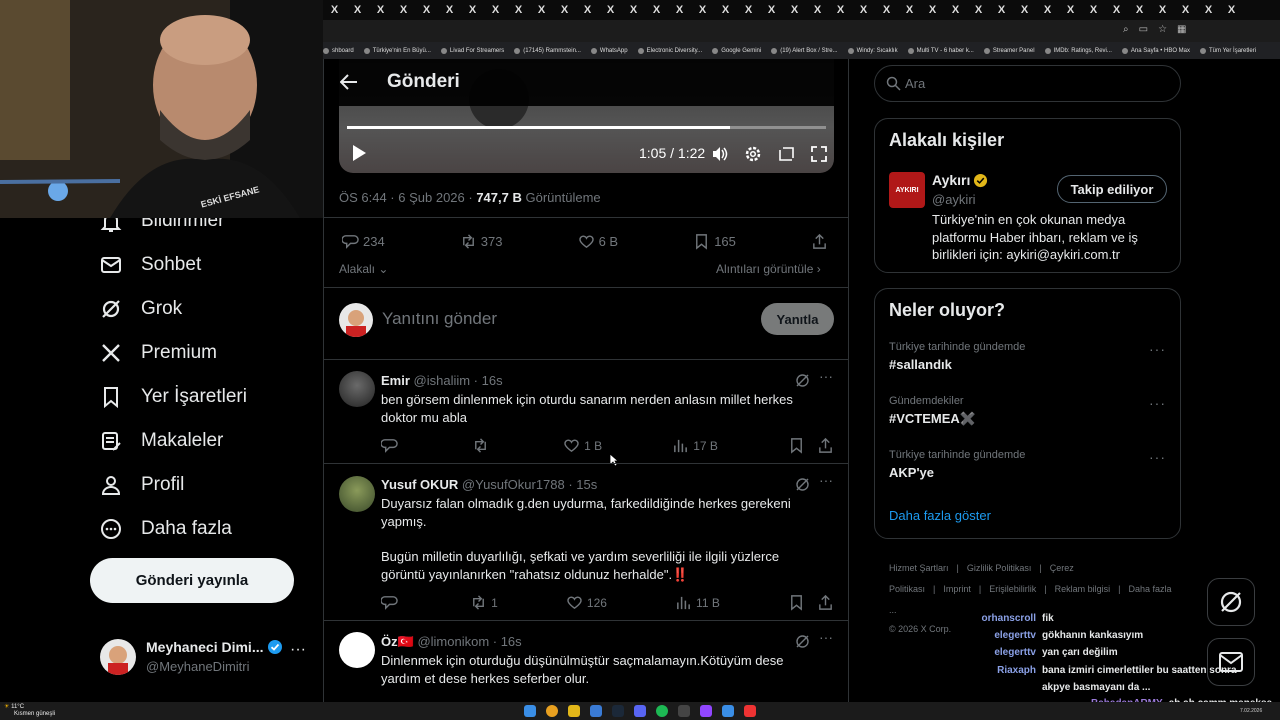  What do you see at coordinates (954, 199) in the screenshot?
I see `person-handle: @aykiri` at bounding box center [954, 199].